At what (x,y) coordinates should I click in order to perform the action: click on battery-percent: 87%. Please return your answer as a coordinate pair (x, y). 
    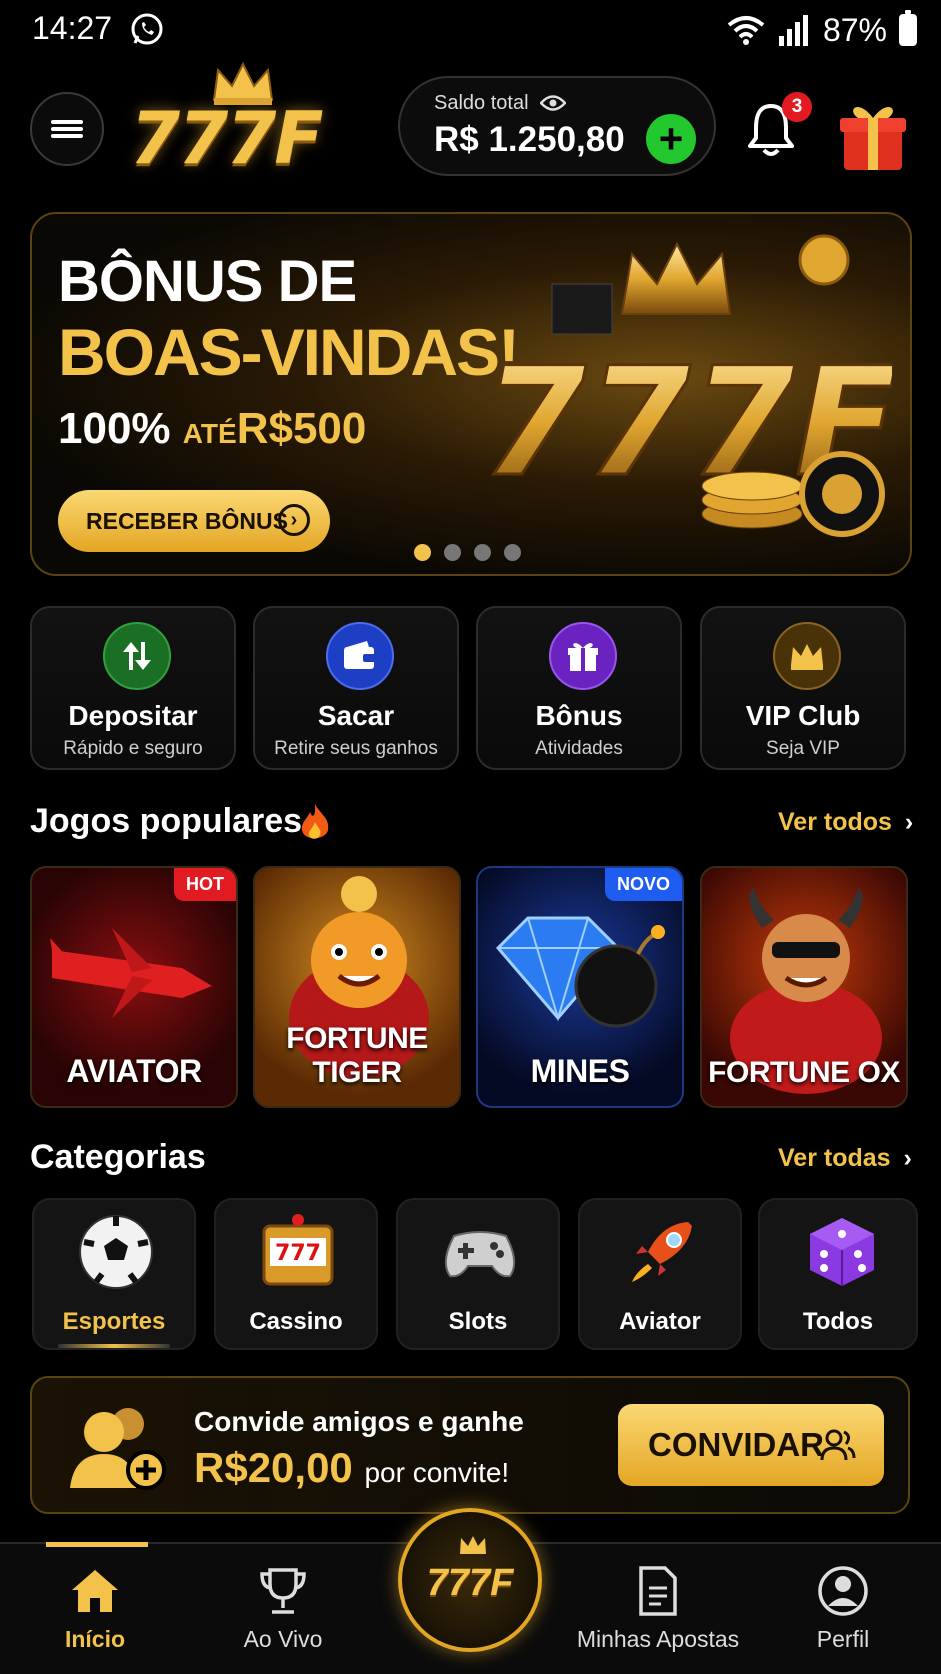
    Looking at the image, I should click on (854, 29).